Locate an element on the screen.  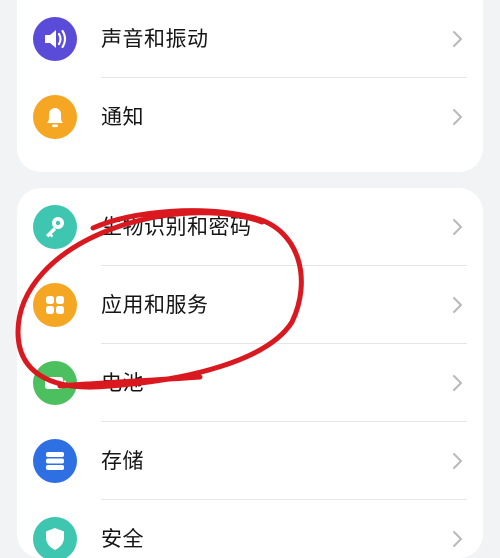
battery-icon is located at coordinates (55, 383).